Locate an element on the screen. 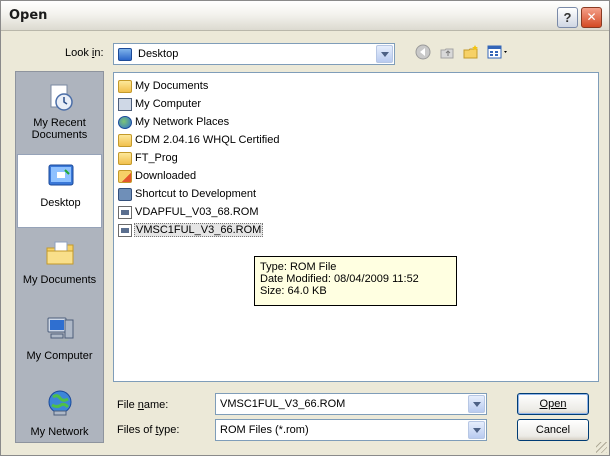 This screenshot has height=456, width=610. look-in-value: Desktop is located at coordinates (158, 54).